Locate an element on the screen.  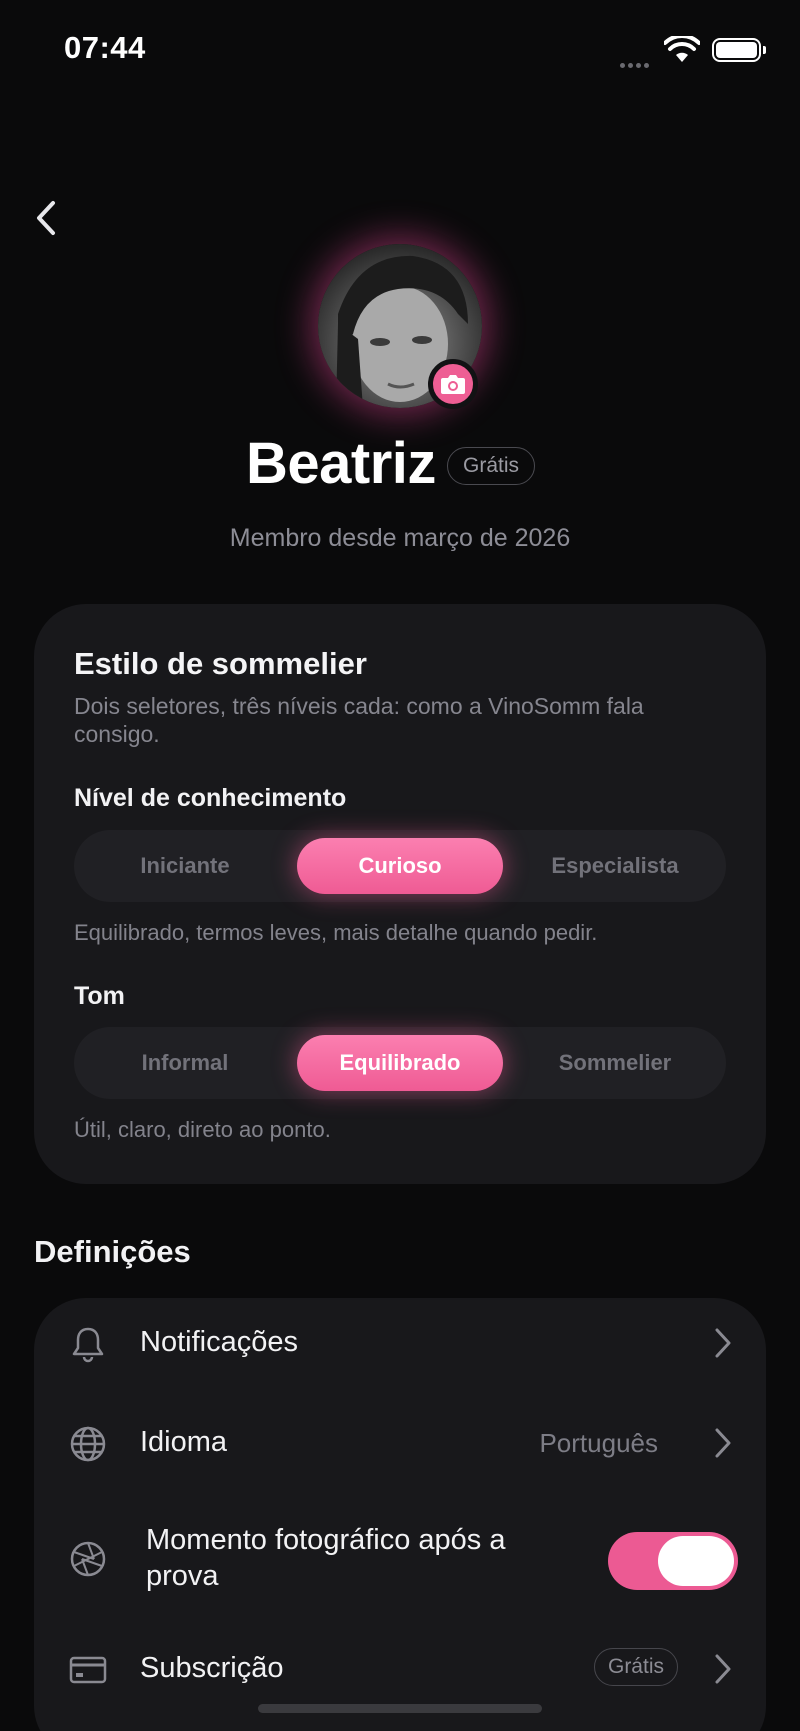
tone-selector: Informal Equilibrado Sommelier is located at coordinates (400, 1063).